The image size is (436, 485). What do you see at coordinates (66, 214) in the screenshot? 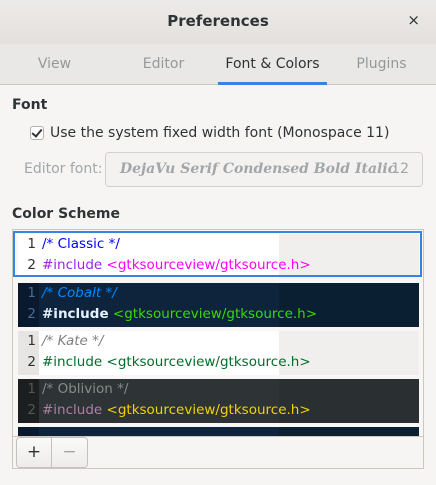
I see `color-scheme-heading: Color Scheme` at bounding box center [66, 214].